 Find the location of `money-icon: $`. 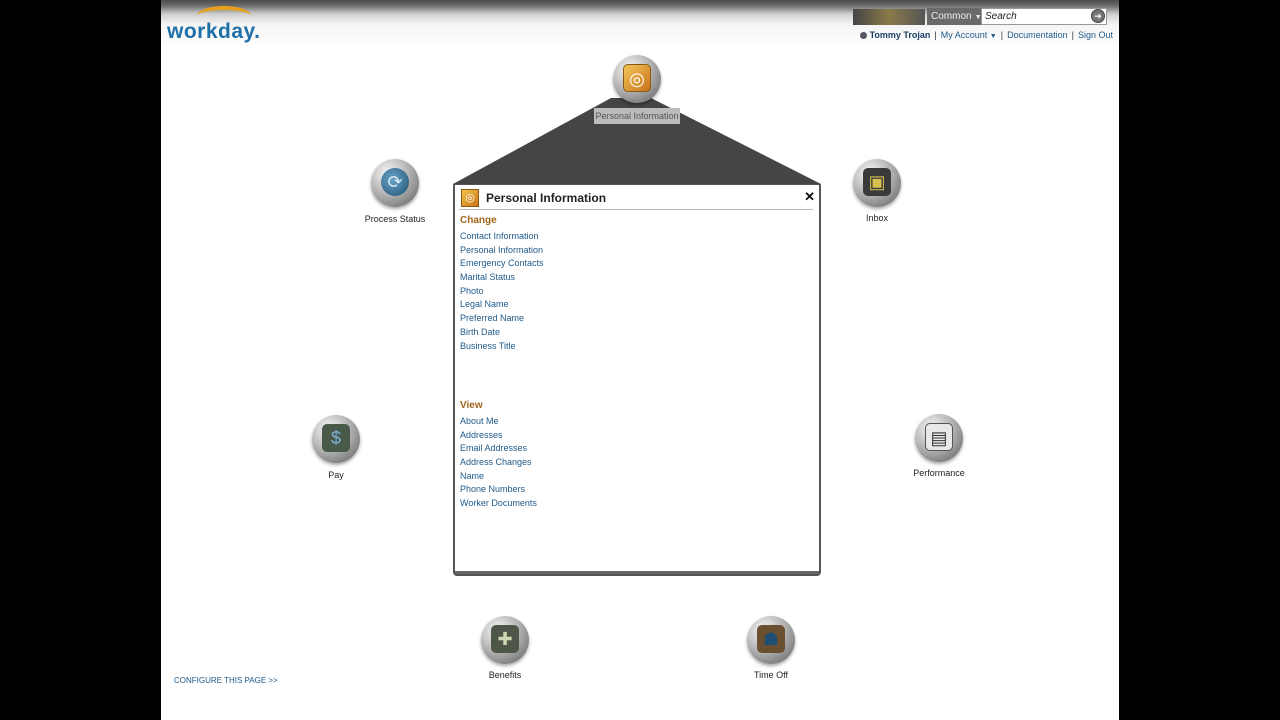

money-icon: $ is located at coordinates (336, 438).